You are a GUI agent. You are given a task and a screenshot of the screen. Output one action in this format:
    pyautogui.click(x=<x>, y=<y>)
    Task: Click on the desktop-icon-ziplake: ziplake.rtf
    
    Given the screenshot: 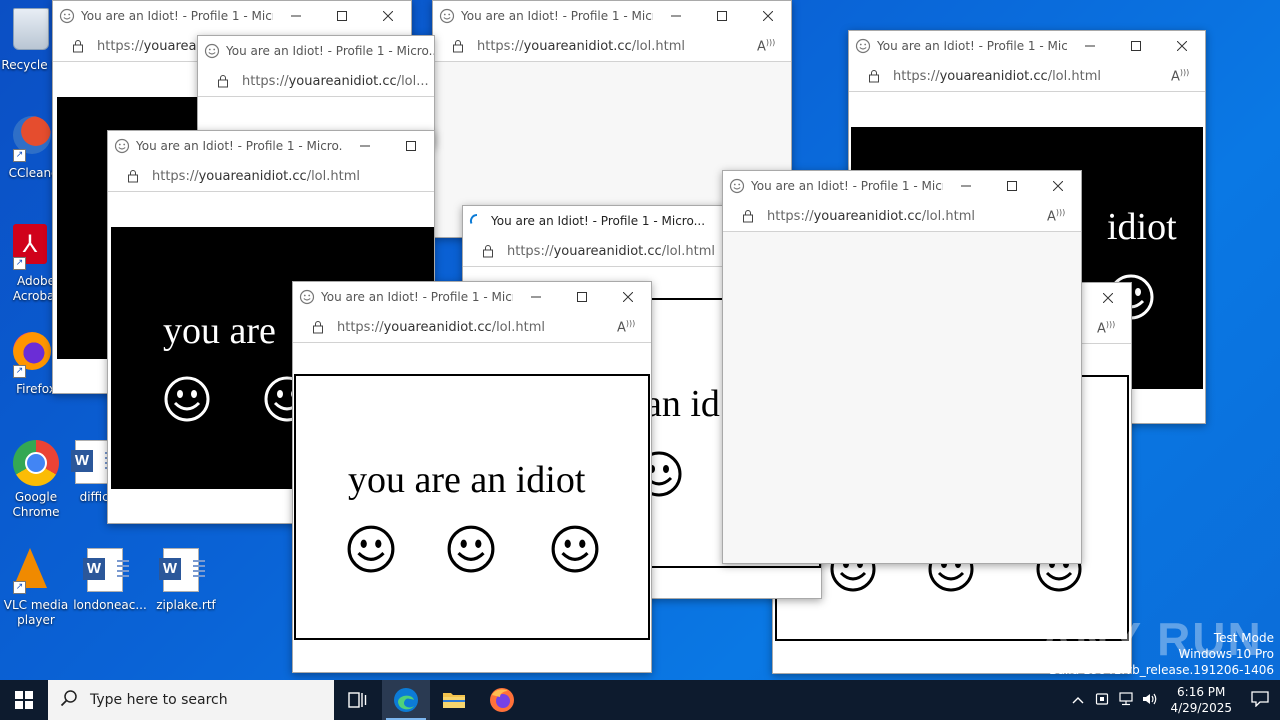 What is the action you would take?
    pyautogui.click(x=186, y=580)
    